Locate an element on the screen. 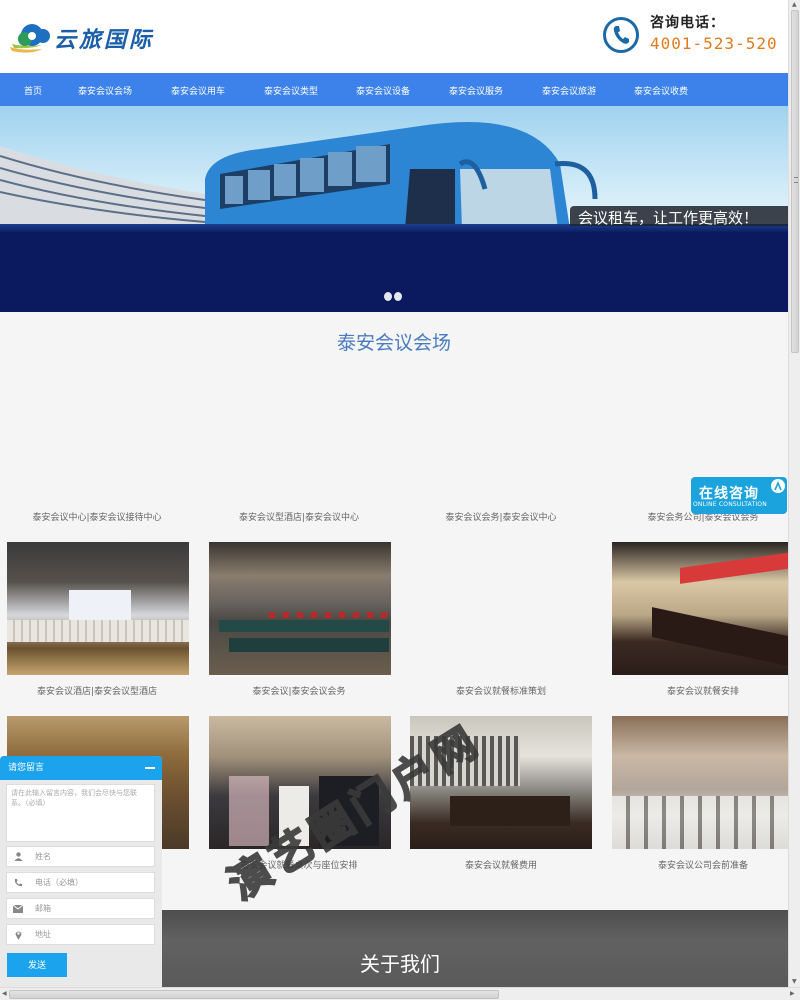  phone-input: 电话（必填） is located at coordinates (80, 882).